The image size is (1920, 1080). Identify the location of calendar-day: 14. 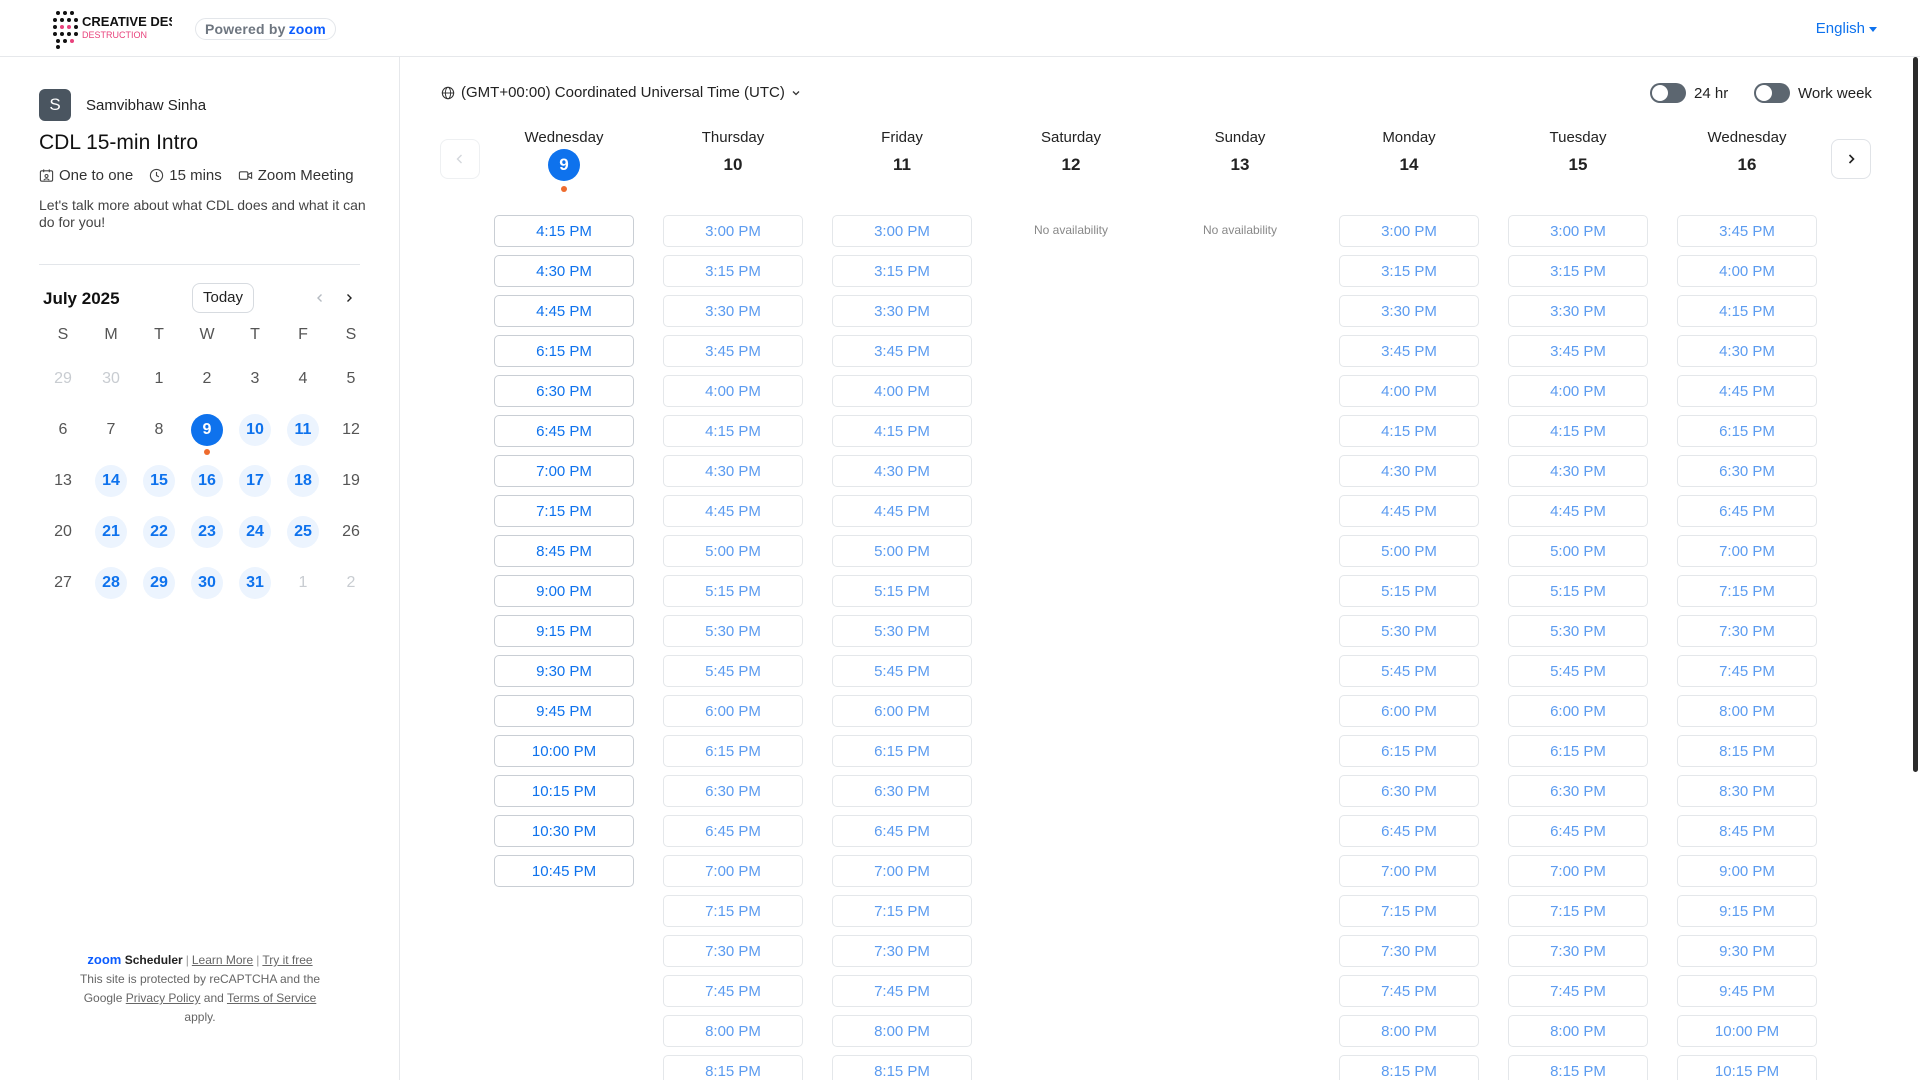
(111, 481).